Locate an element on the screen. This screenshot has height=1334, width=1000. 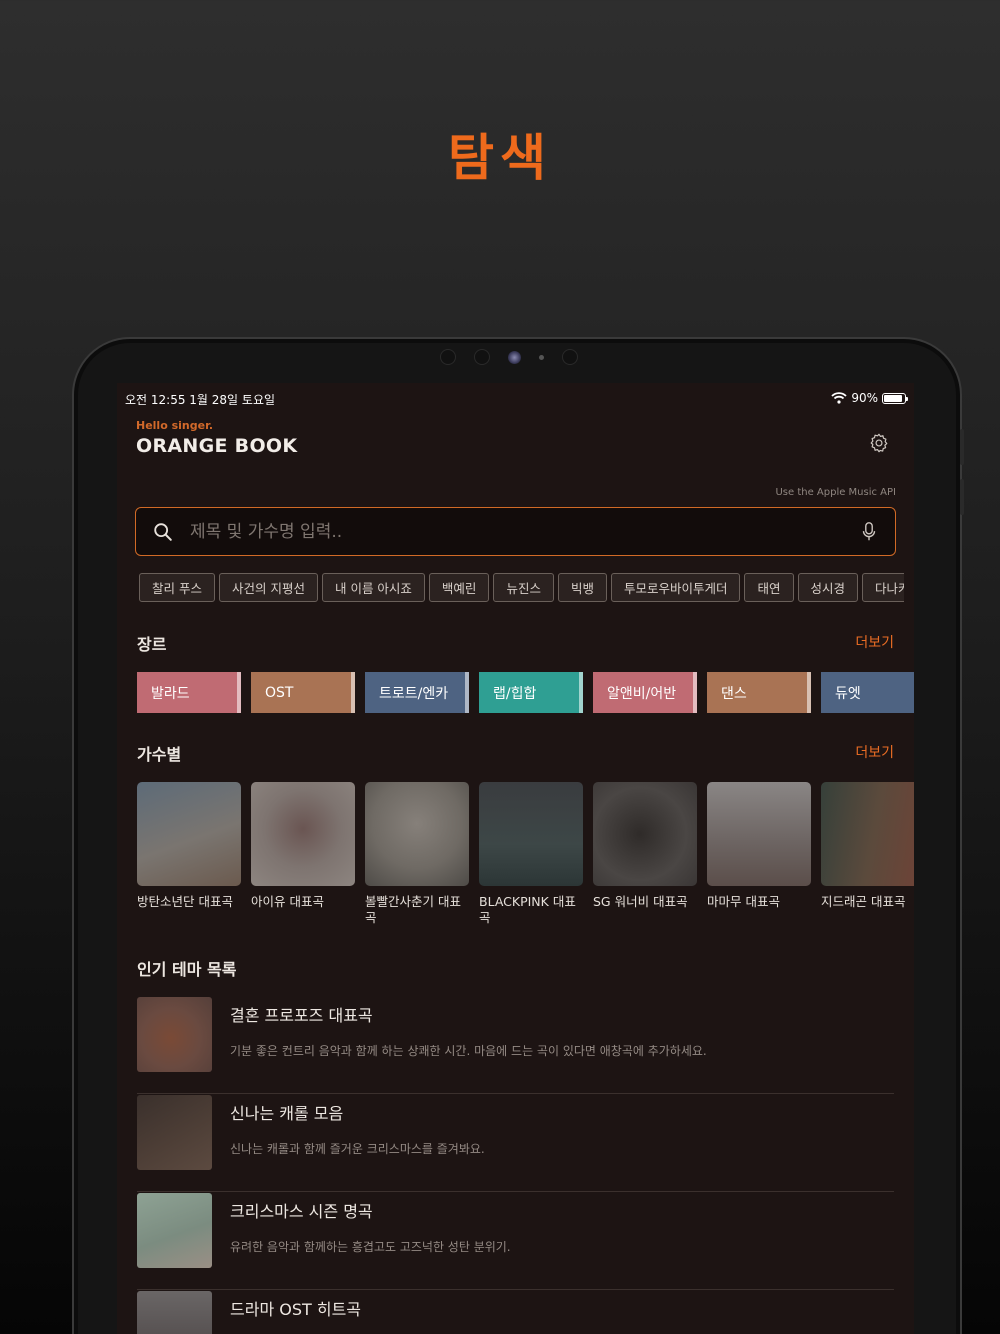
search-icon is located at coordinates (163, 531).